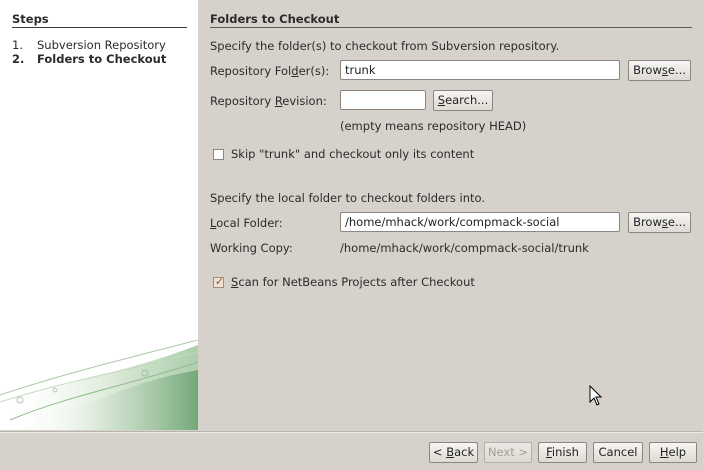 This screenshot has width=703, height=470. What do you see at coordinates (383, 100) in the screenshot?
I see `repository-revision-input` at bounding box center [383, 100].